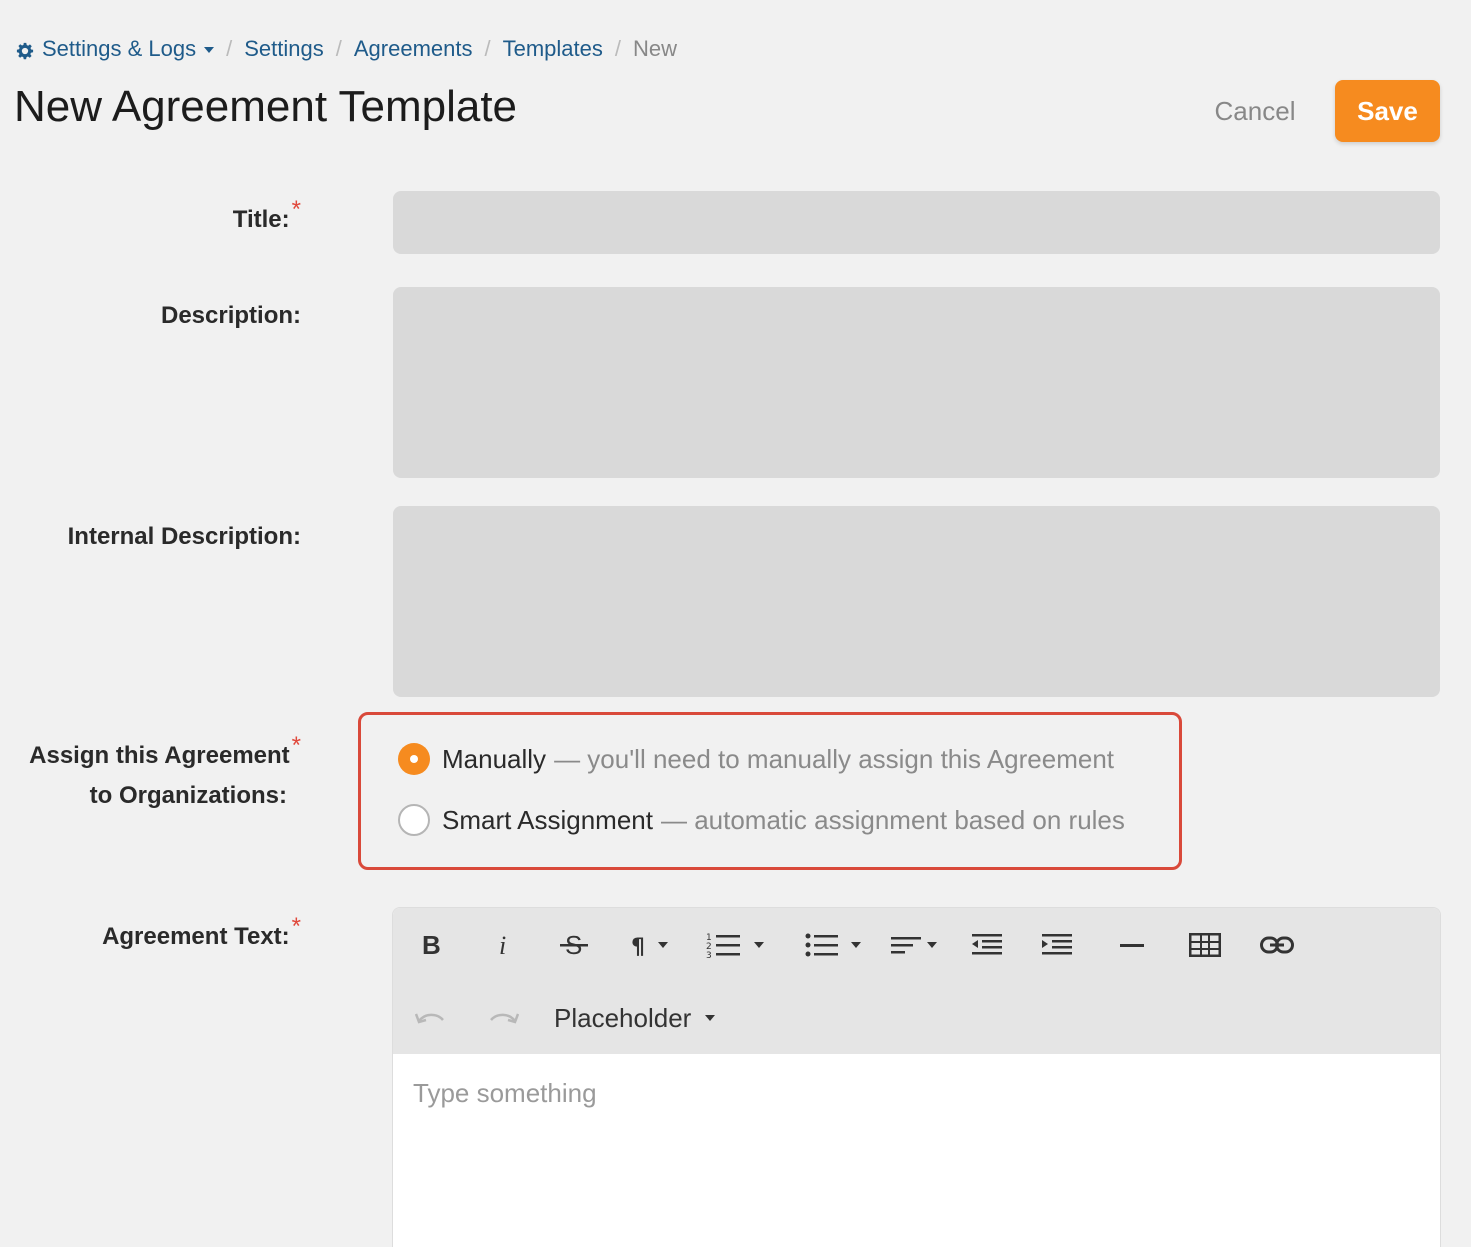 The image size is (1471, 1247). I want to click on internal-description-textarea, so click(916, 601).